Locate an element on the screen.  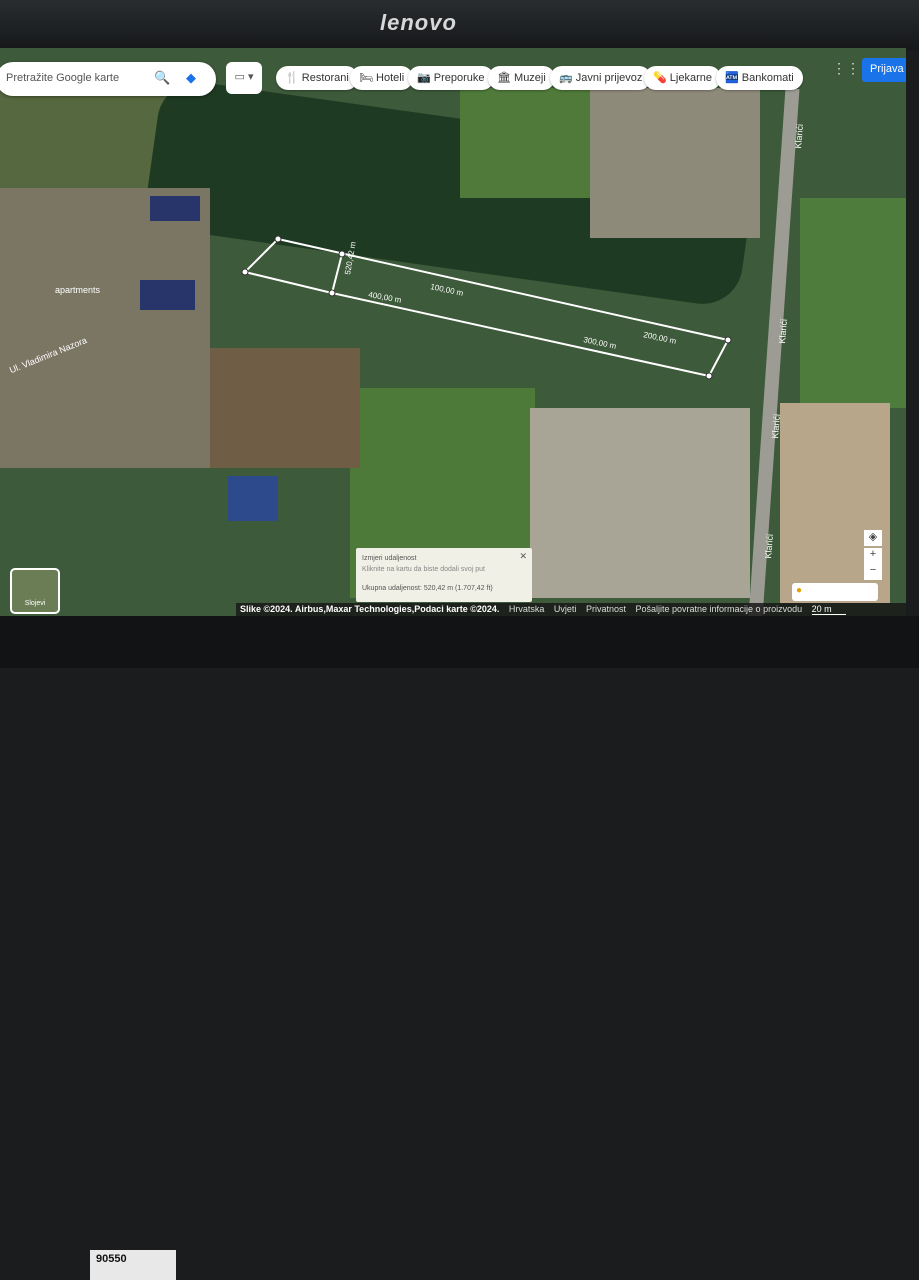
zoom-in-button: + is located at coordinates (873, 556).